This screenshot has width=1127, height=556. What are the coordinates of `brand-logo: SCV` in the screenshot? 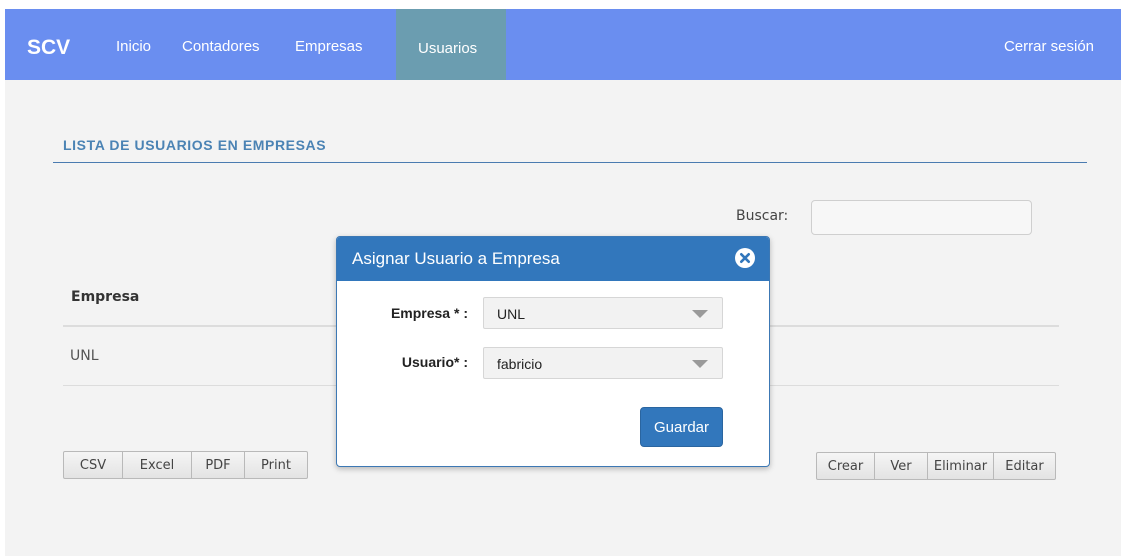 It's located at (48, 48).